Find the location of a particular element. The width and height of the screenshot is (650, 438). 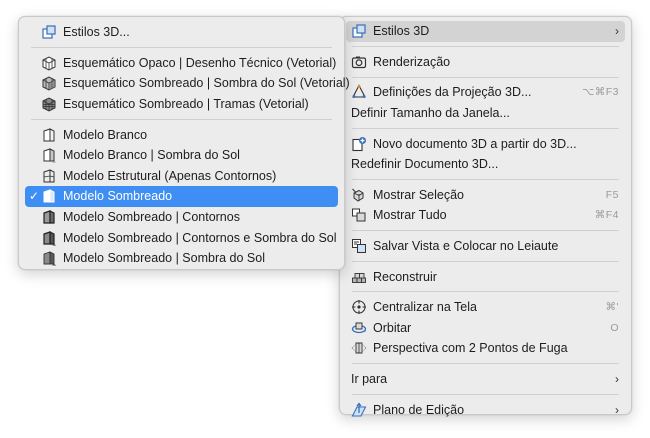

editing-plane-icon is located at coordinates (359, 410).